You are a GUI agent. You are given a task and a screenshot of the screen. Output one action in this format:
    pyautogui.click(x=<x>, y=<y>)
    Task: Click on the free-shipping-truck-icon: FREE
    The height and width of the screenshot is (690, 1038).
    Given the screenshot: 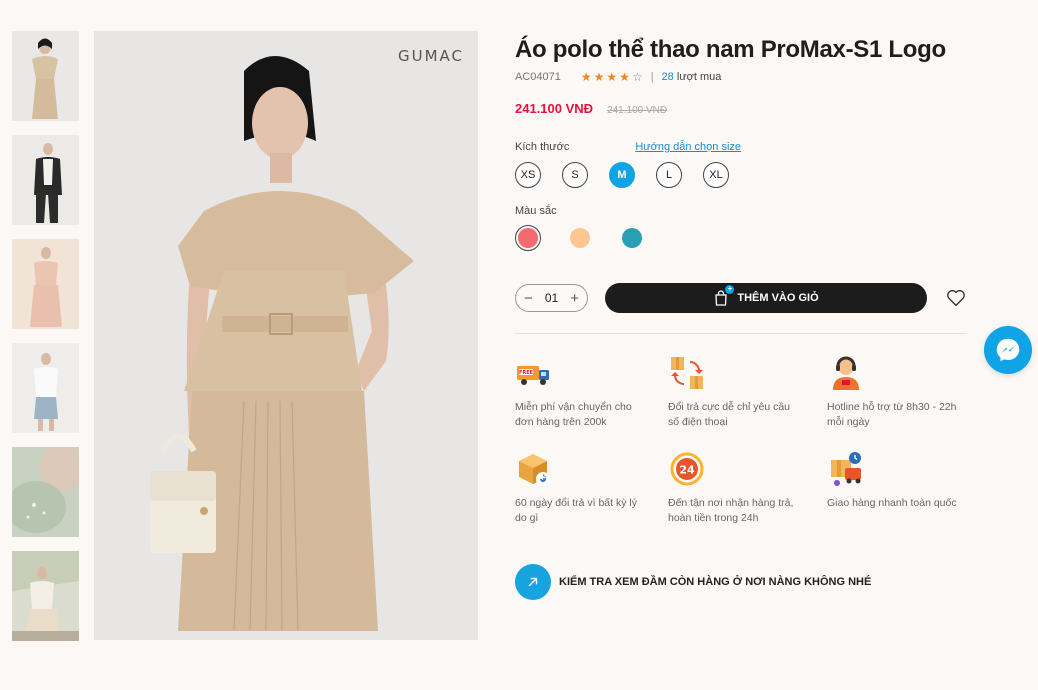 What is the action you would take?
    pyautogui.click(x=533, y=375)
    